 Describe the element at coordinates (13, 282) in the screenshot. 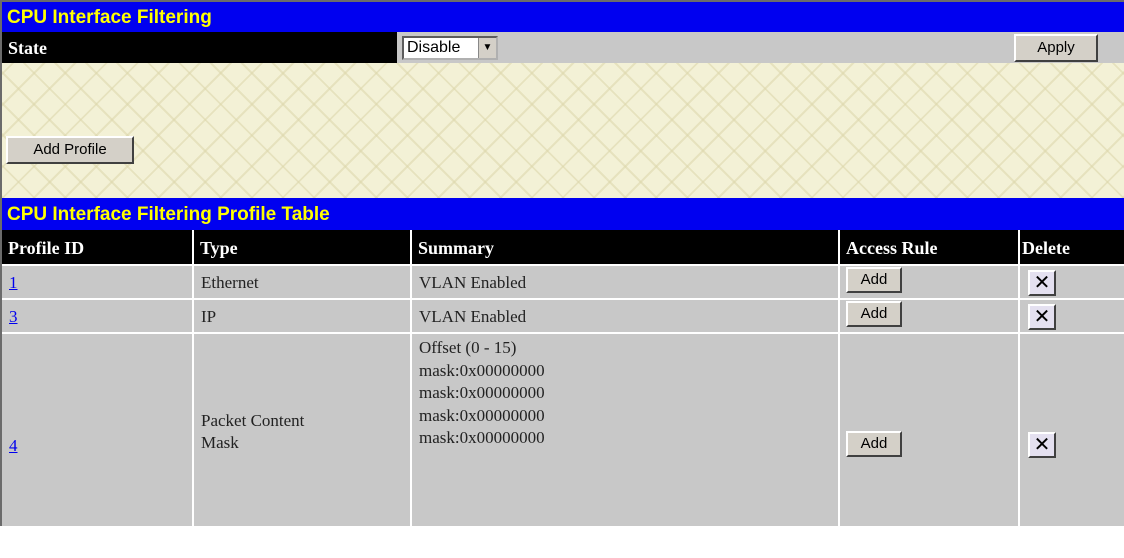

I see `profile-id-link: 1` at that location.